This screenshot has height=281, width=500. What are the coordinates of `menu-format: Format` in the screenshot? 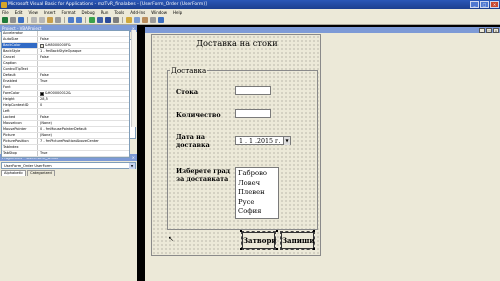 It's located at (68, 12).